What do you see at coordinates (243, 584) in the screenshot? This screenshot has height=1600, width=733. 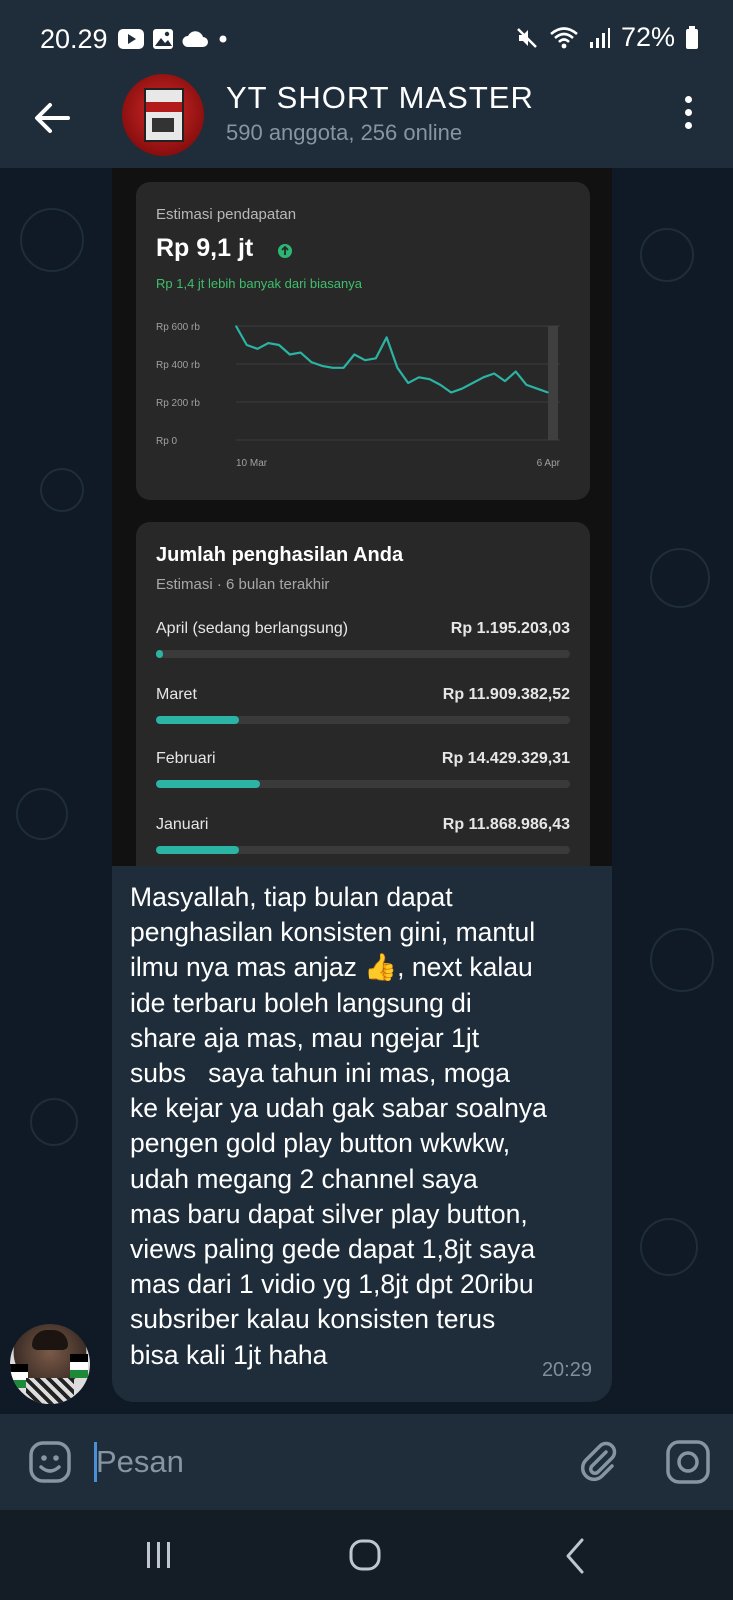 I see `earnings-subtitle: Estimasi · 6 bulan terakhir` at bounding box center [243, 584].